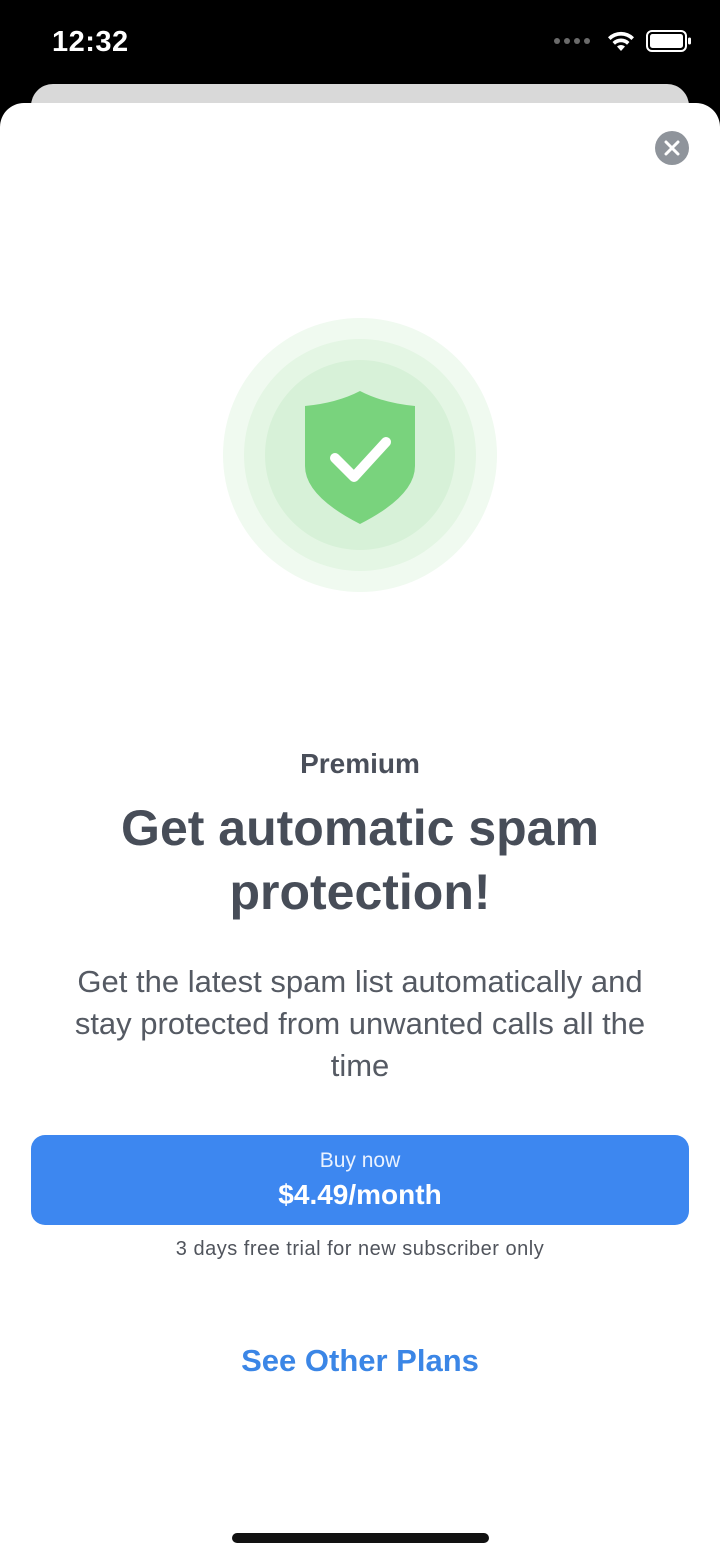  I want to click on page-title: Get automatic spam protection!, so click(360, 860).